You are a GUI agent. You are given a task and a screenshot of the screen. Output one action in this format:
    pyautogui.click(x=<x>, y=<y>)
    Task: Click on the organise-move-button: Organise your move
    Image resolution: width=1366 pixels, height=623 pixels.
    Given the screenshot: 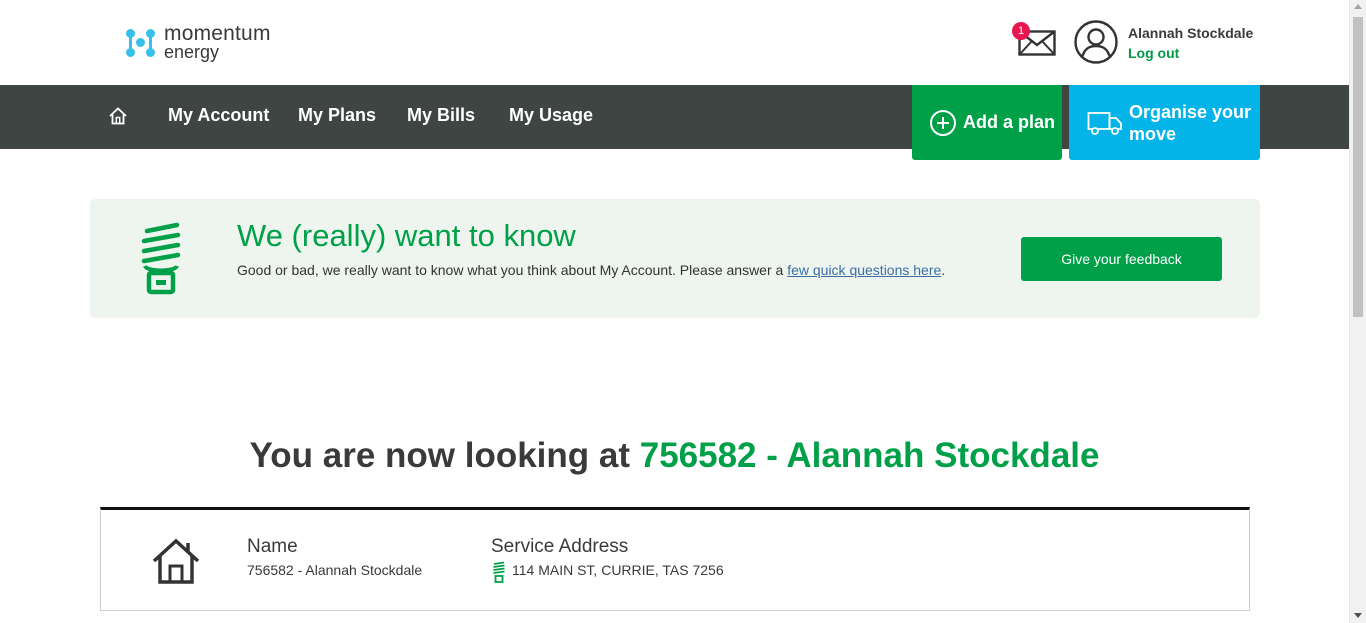 What is the action you would take?
    pyautogui.click(x=1164, y=122)
    